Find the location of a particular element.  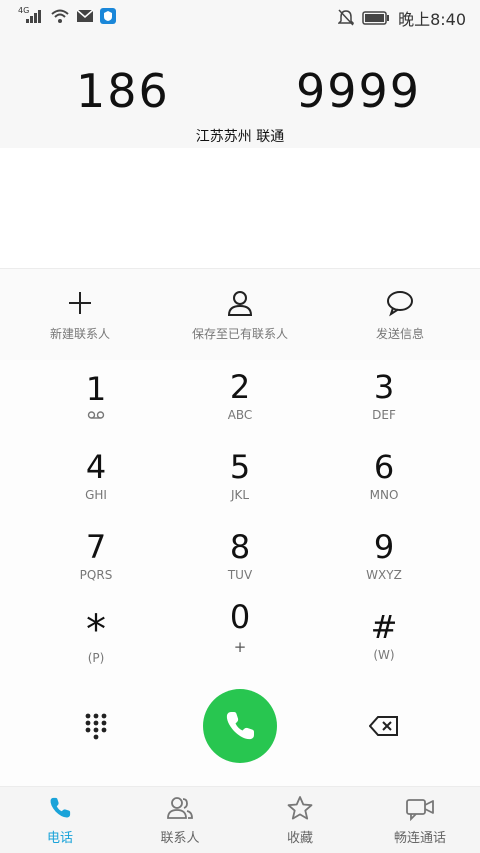

nav-label: 联系人 is located at coordinates (180, 838).